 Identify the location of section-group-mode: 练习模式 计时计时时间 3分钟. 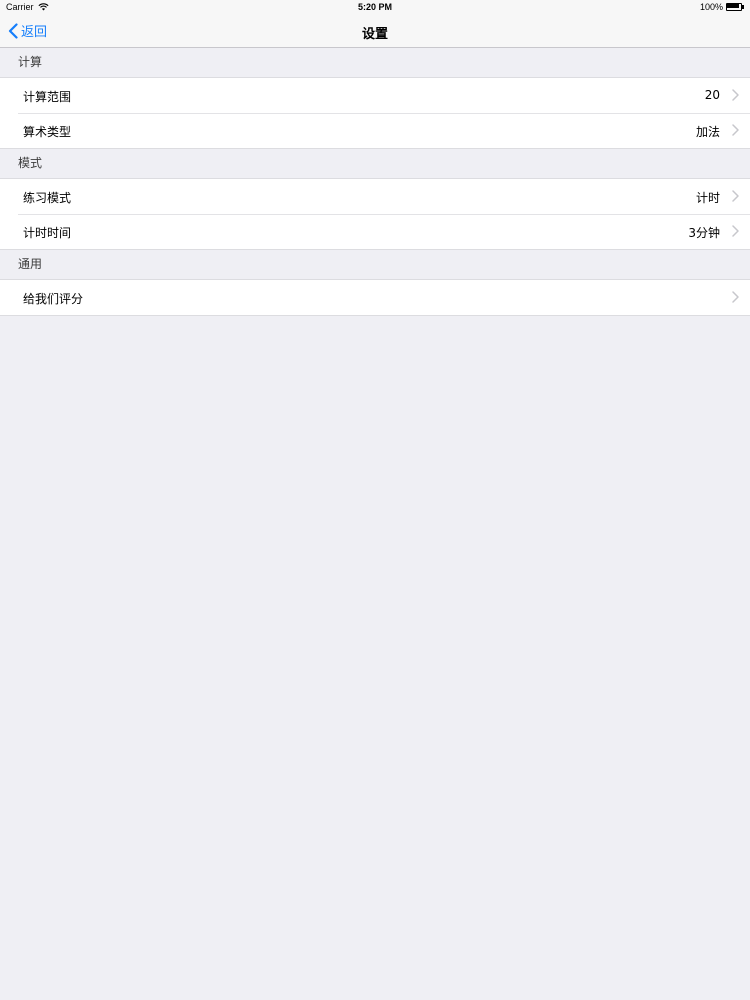
(375, 214).